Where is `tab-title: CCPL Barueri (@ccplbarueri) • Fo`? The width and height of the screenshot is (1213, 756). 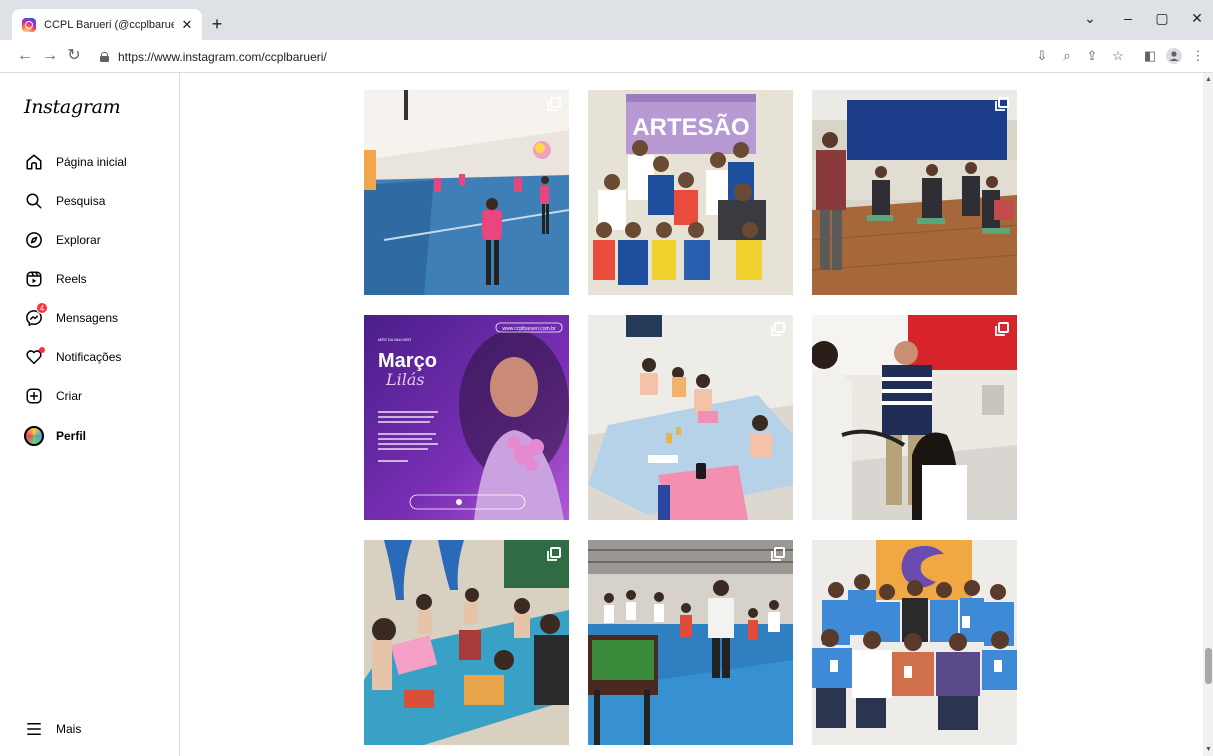
tab-title: CCPL Barueri (@ccplbarueri) • Fo is located at coordinates (109, 24).